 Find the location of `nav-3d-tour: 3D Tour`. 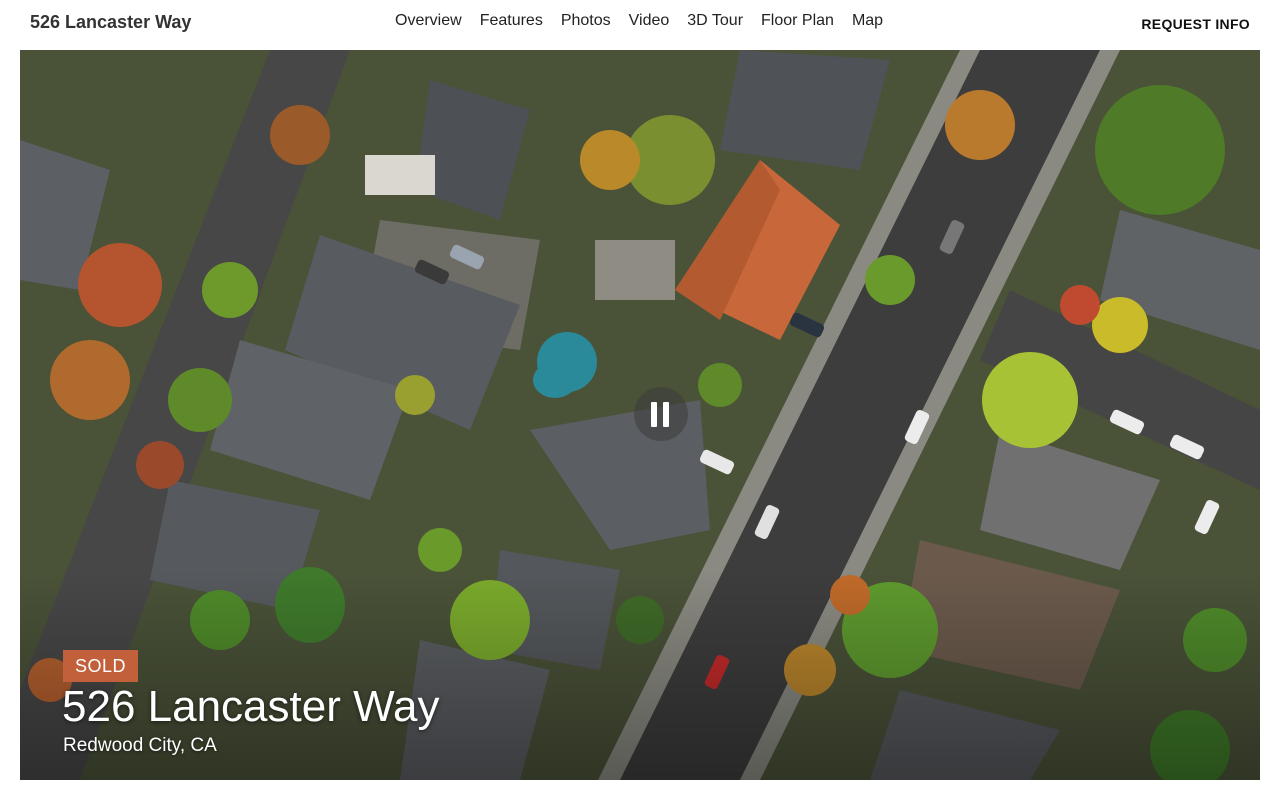

nav-3d-tour: 3D Tour is located at coordinates (715, 21).